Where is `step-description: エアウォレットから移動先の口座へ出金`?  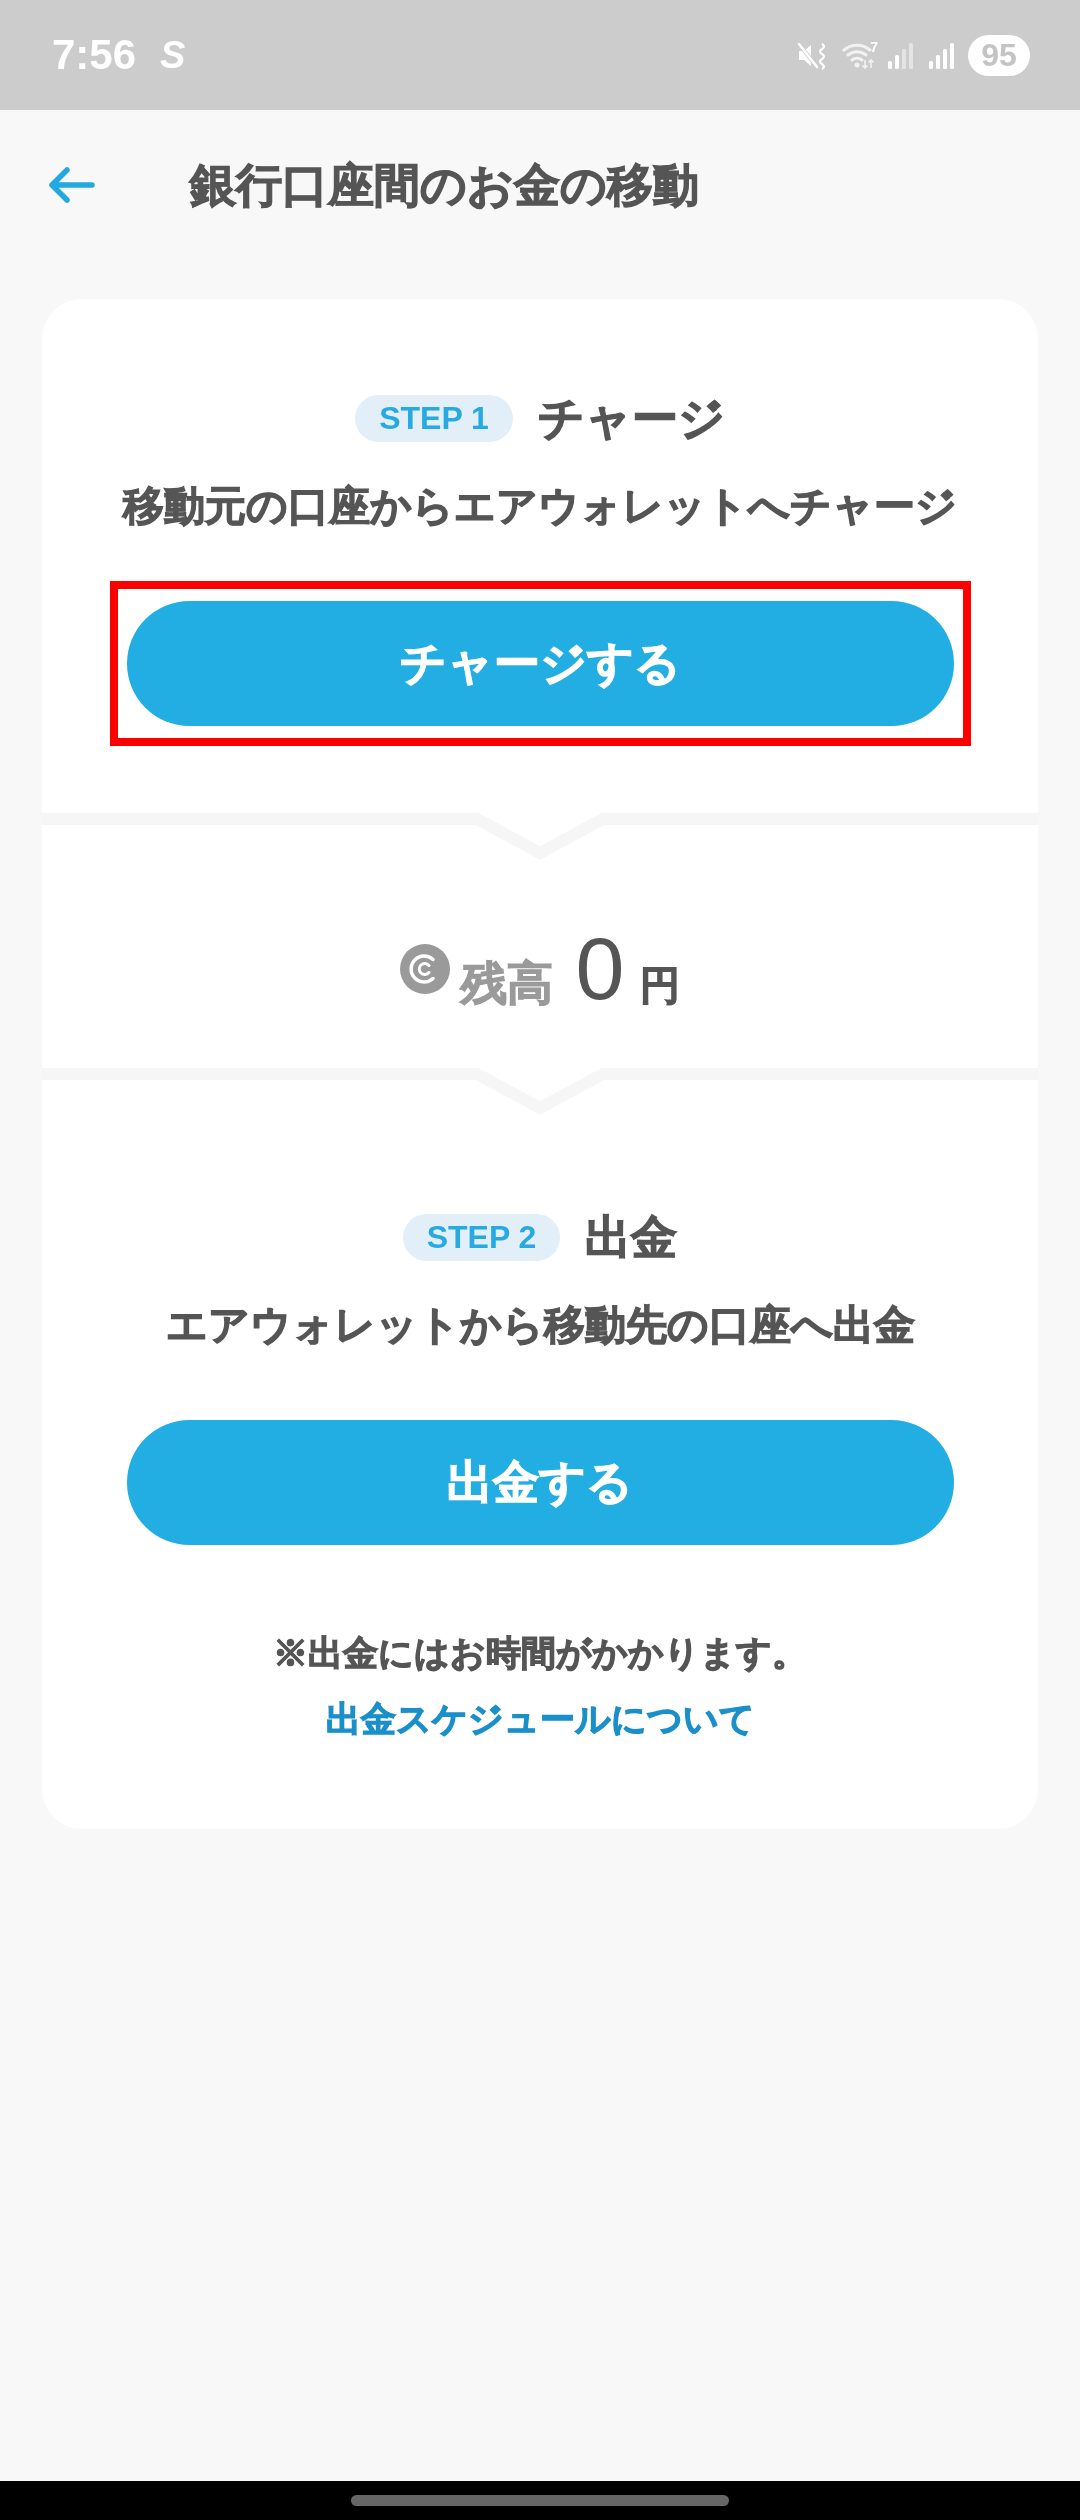
step-description: エアウォレットから移動先の口座へ出金 is located at coordinates (540, 1325).